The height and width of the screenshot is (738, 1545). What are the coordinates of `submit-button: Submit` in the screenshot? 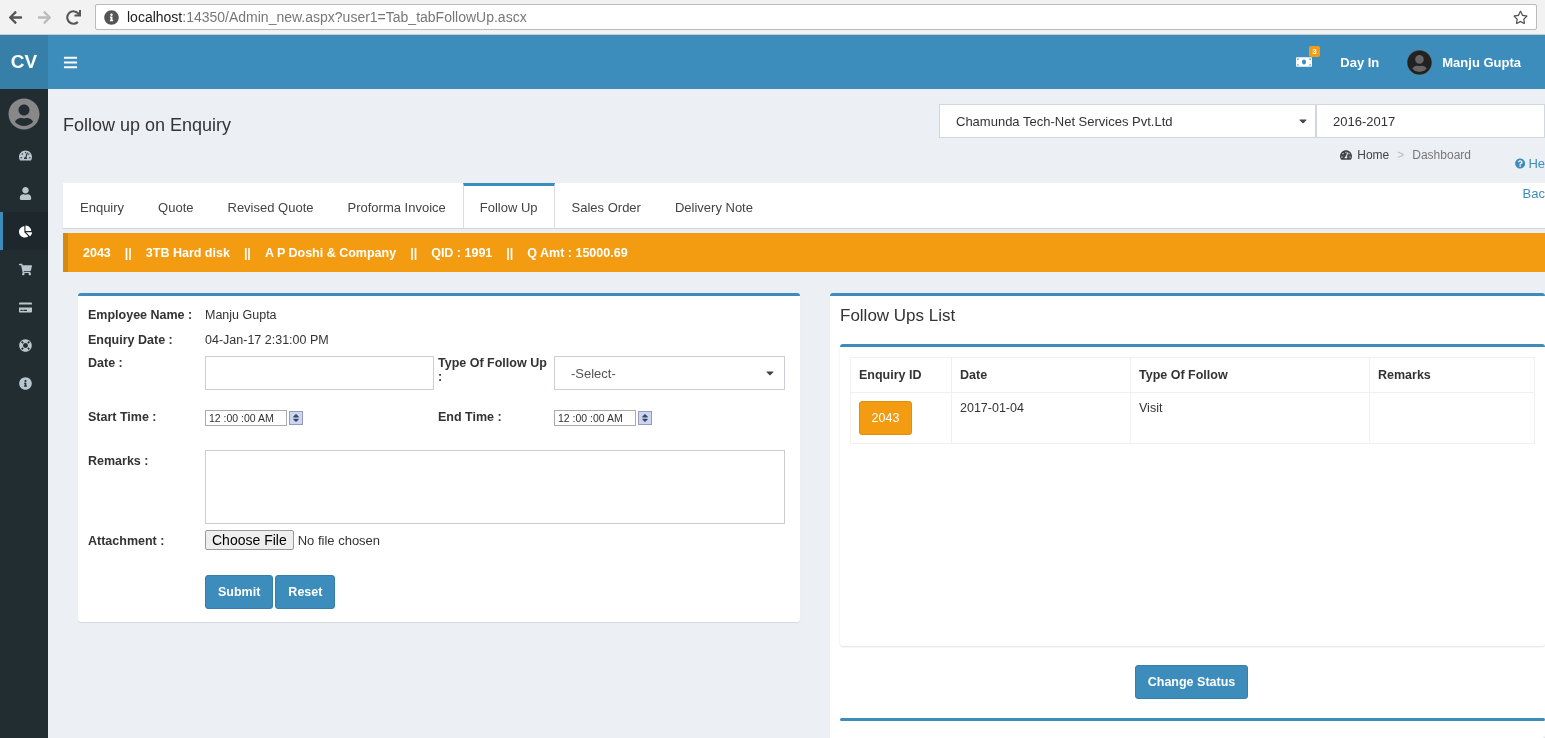 It's located at (239, 592).